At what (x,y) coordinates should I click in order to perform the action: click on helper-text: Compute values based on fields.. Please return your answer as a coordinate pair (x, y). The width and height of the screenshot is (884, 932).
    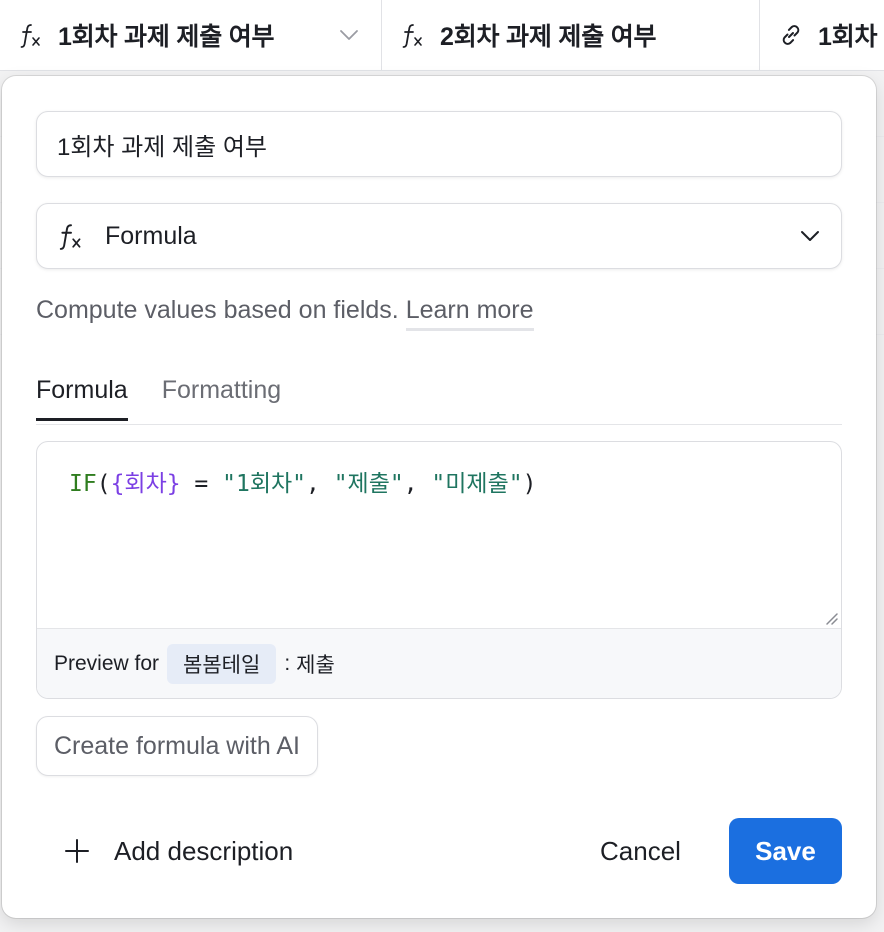
    Looking at the image, I should click on (217, 310).